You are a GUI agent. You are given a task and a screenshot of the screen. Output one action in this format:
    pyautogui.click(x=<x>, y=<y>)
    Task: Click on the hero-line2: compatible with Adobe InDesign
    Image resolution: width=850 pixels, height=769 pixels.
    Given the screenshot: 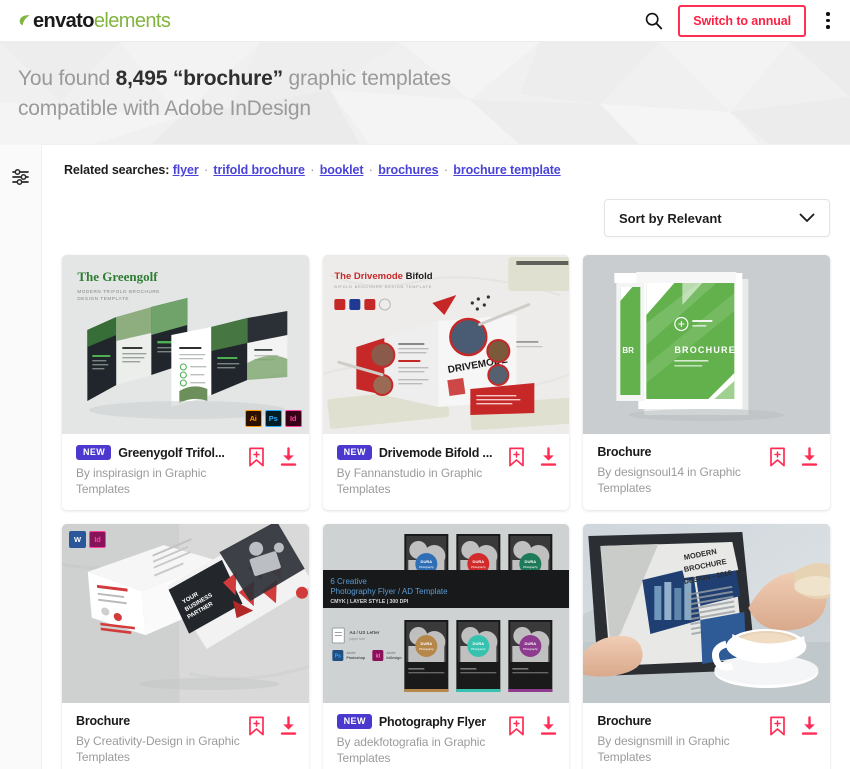 What is the action you would take?
    pyautogui.click(x=164, y=108)
    